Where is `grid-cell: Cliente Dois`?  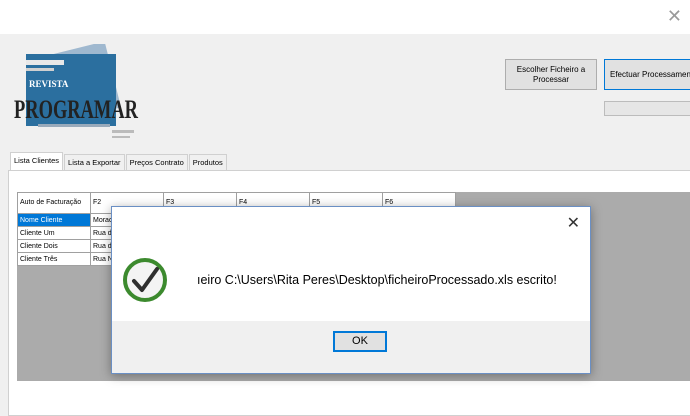 grid-cell: Cliente Dois is located at coordinates (54, 246).